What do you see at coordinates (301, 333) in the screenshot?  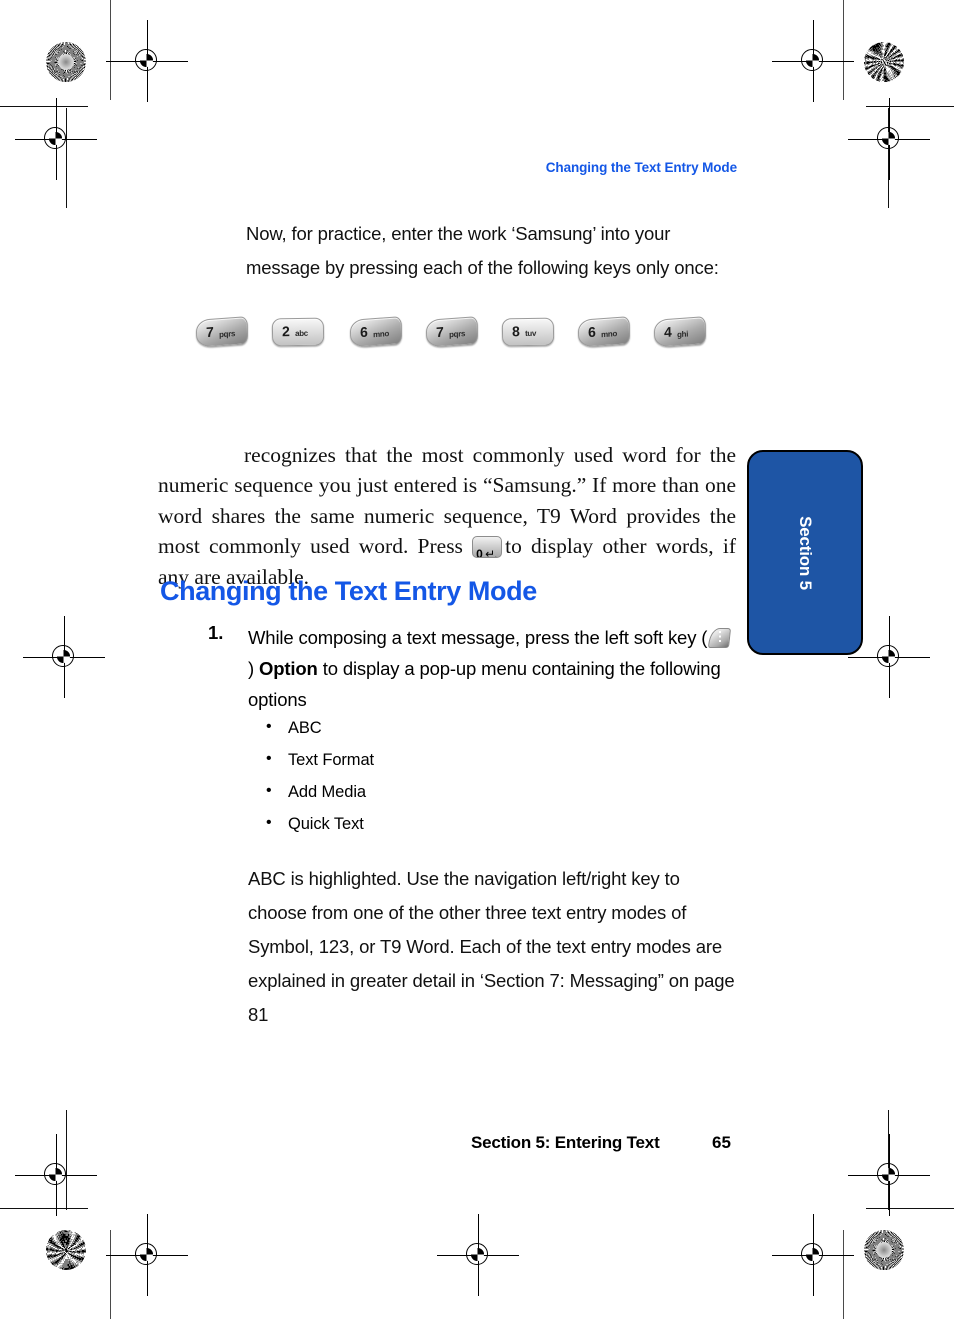 I see `keypad-key-letters: abc` at bounding box center [301, 333].